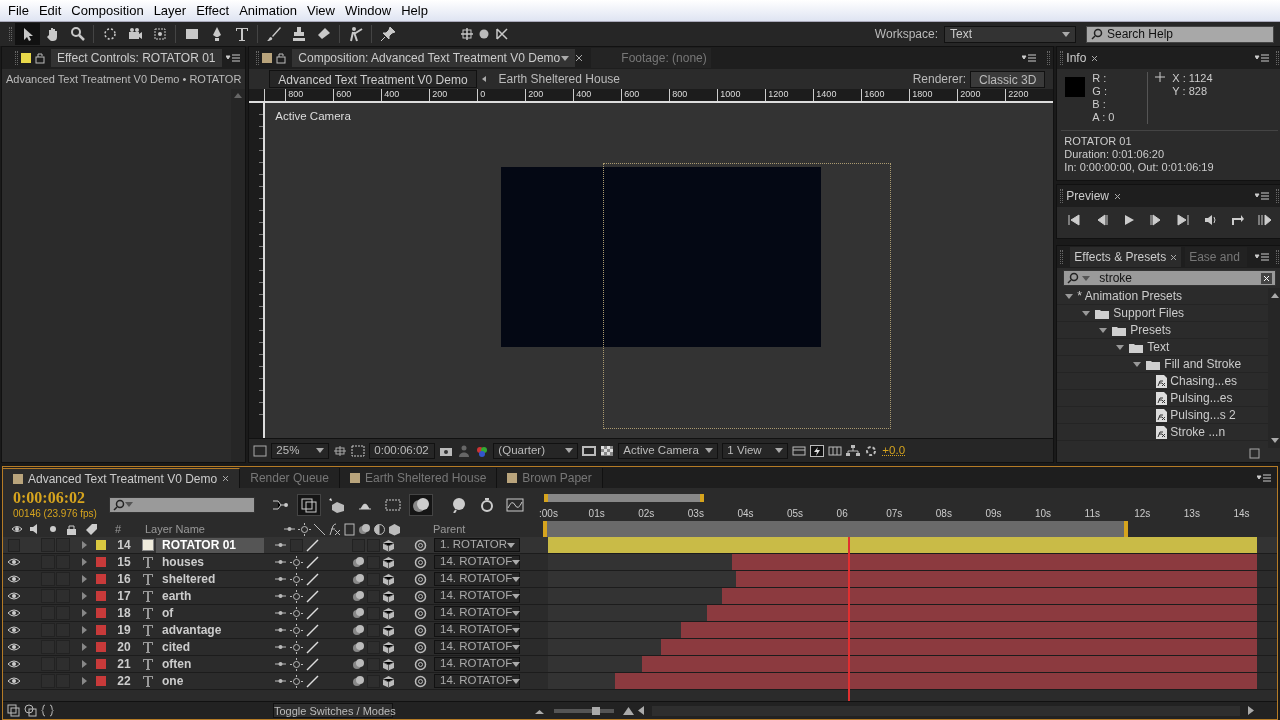 This screenshot has width=1280, height=720. Describe the element at coordinates (1074, 220) in the screenshot. I see `first-frame-icon` at that location.